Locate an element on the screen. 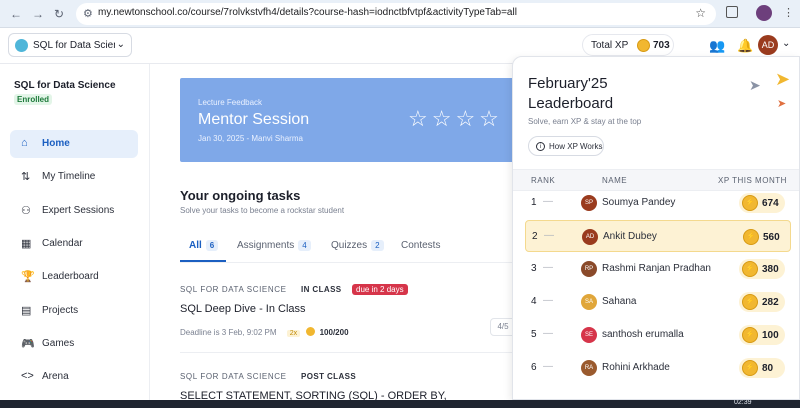  browser-profile-icon is located at coordinates (764, 13).